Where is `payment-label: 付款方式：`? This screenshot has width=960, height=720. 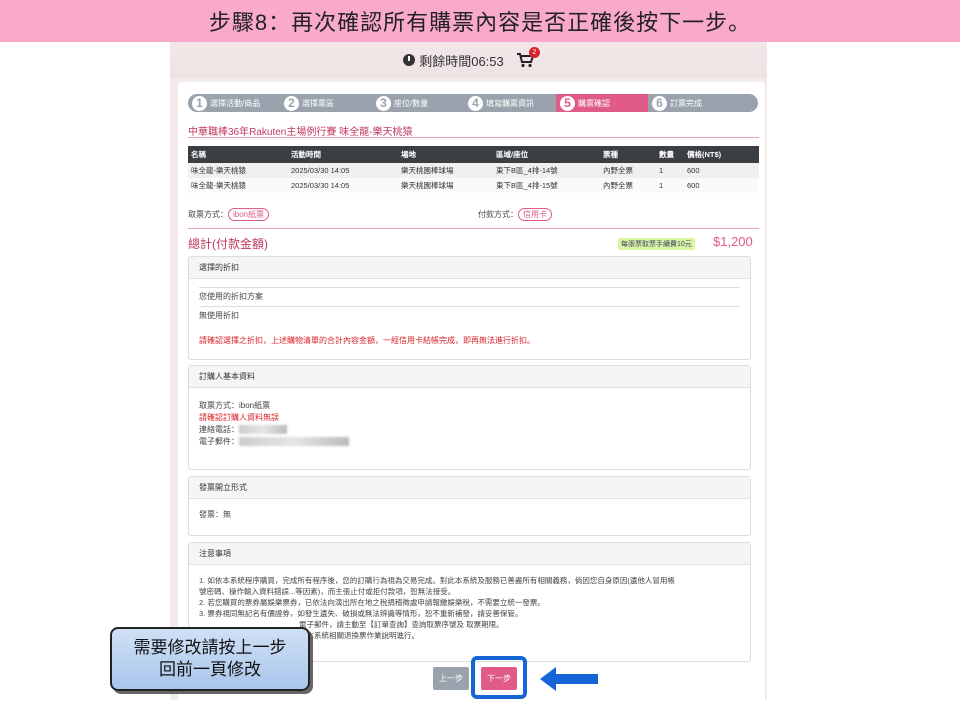
payment-label: 付款方式： is located at coordinates (498, 214).